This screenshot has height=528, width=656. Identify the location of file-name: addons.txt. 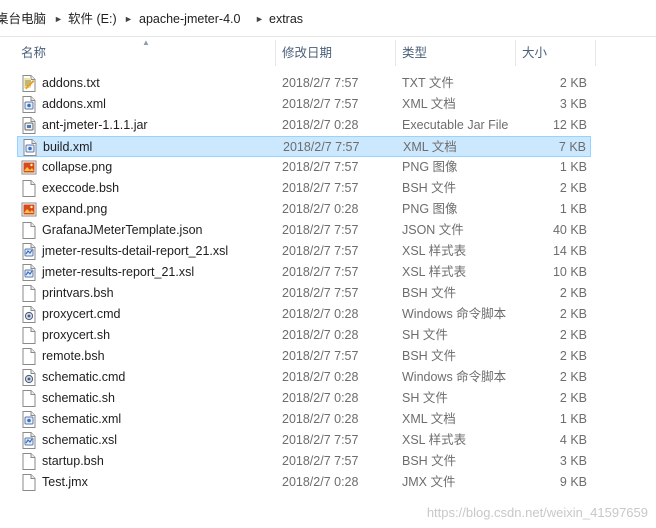
(71, 83).